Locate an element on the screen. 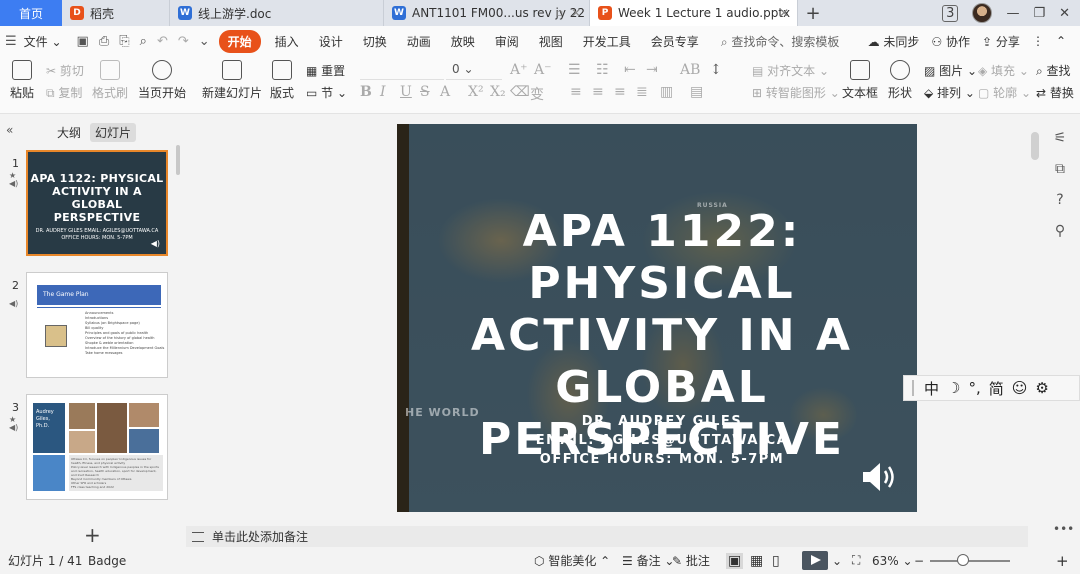  more-menu-icon: ⋮ is located at coordinates (1038, 41).